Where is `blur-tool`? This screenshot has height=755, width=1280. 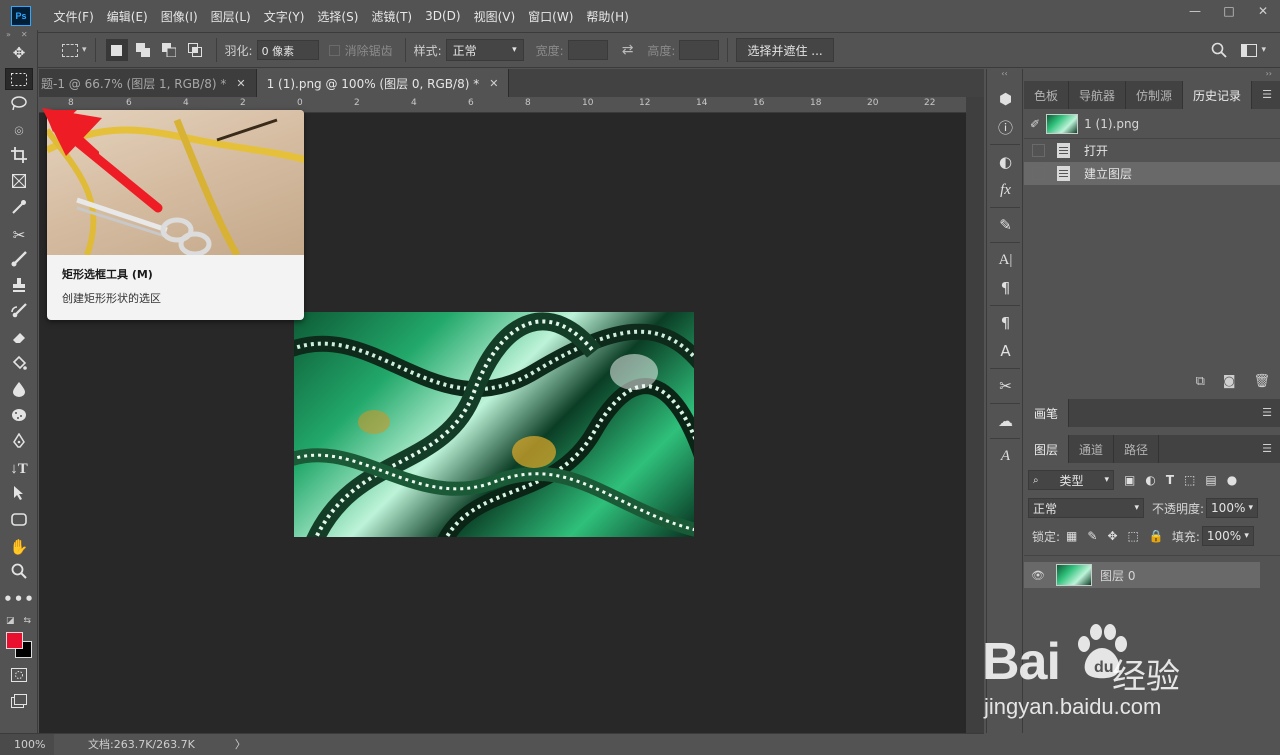
blur-tool is located at coordinates (19, 391).